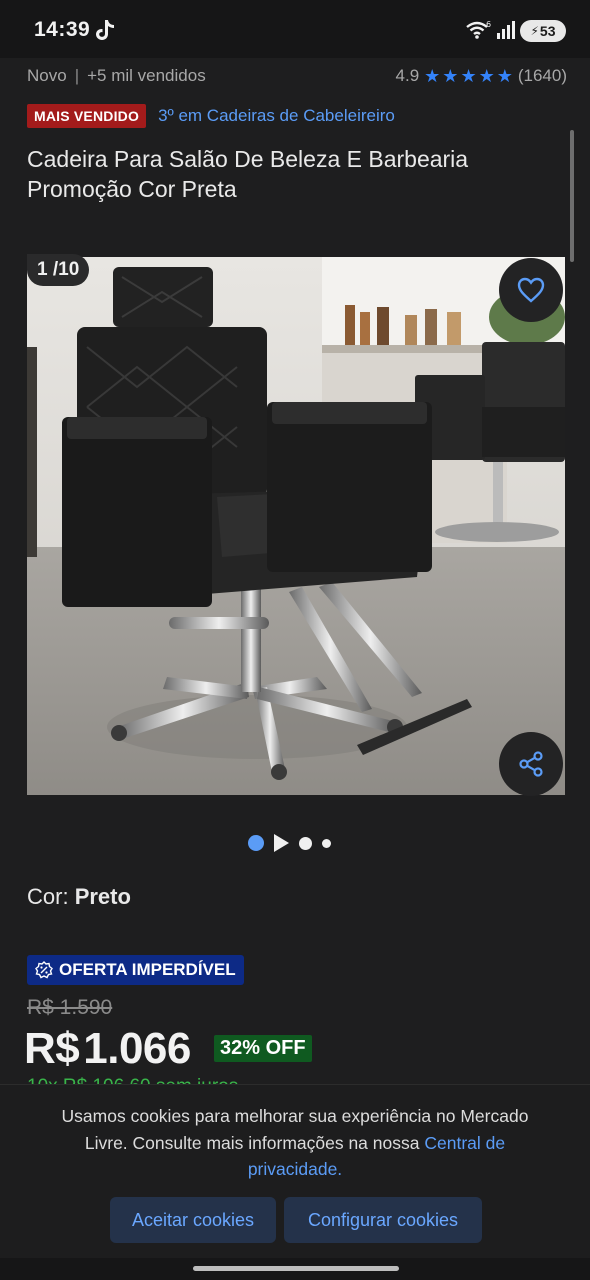 The image size is (590, 1280). I want to click on share-icon, so click(531, 764).